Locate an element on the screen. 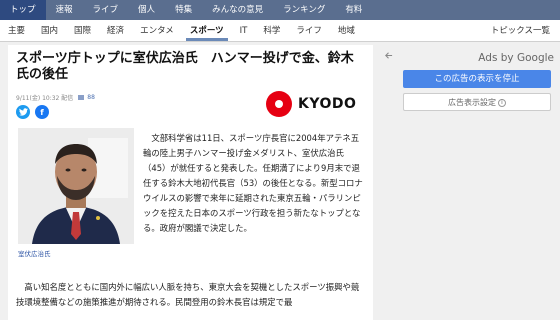 This screenshot has width=560, height=320. facebook-share-button: f is located at coordinates (42, 112).